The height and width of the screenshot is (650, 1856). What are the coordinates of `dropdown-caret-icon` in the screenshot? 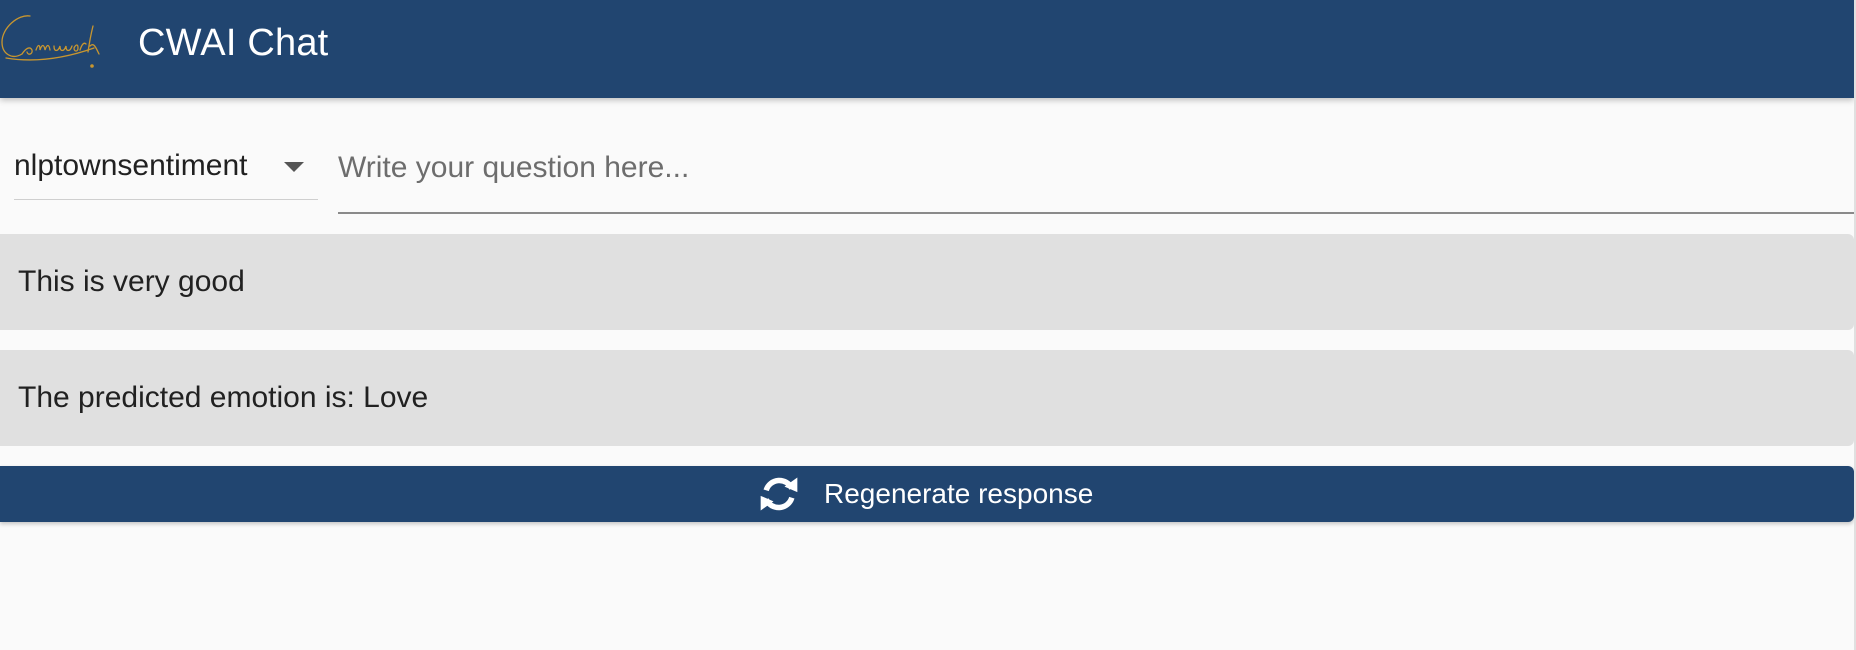 It's located at (294, 167).